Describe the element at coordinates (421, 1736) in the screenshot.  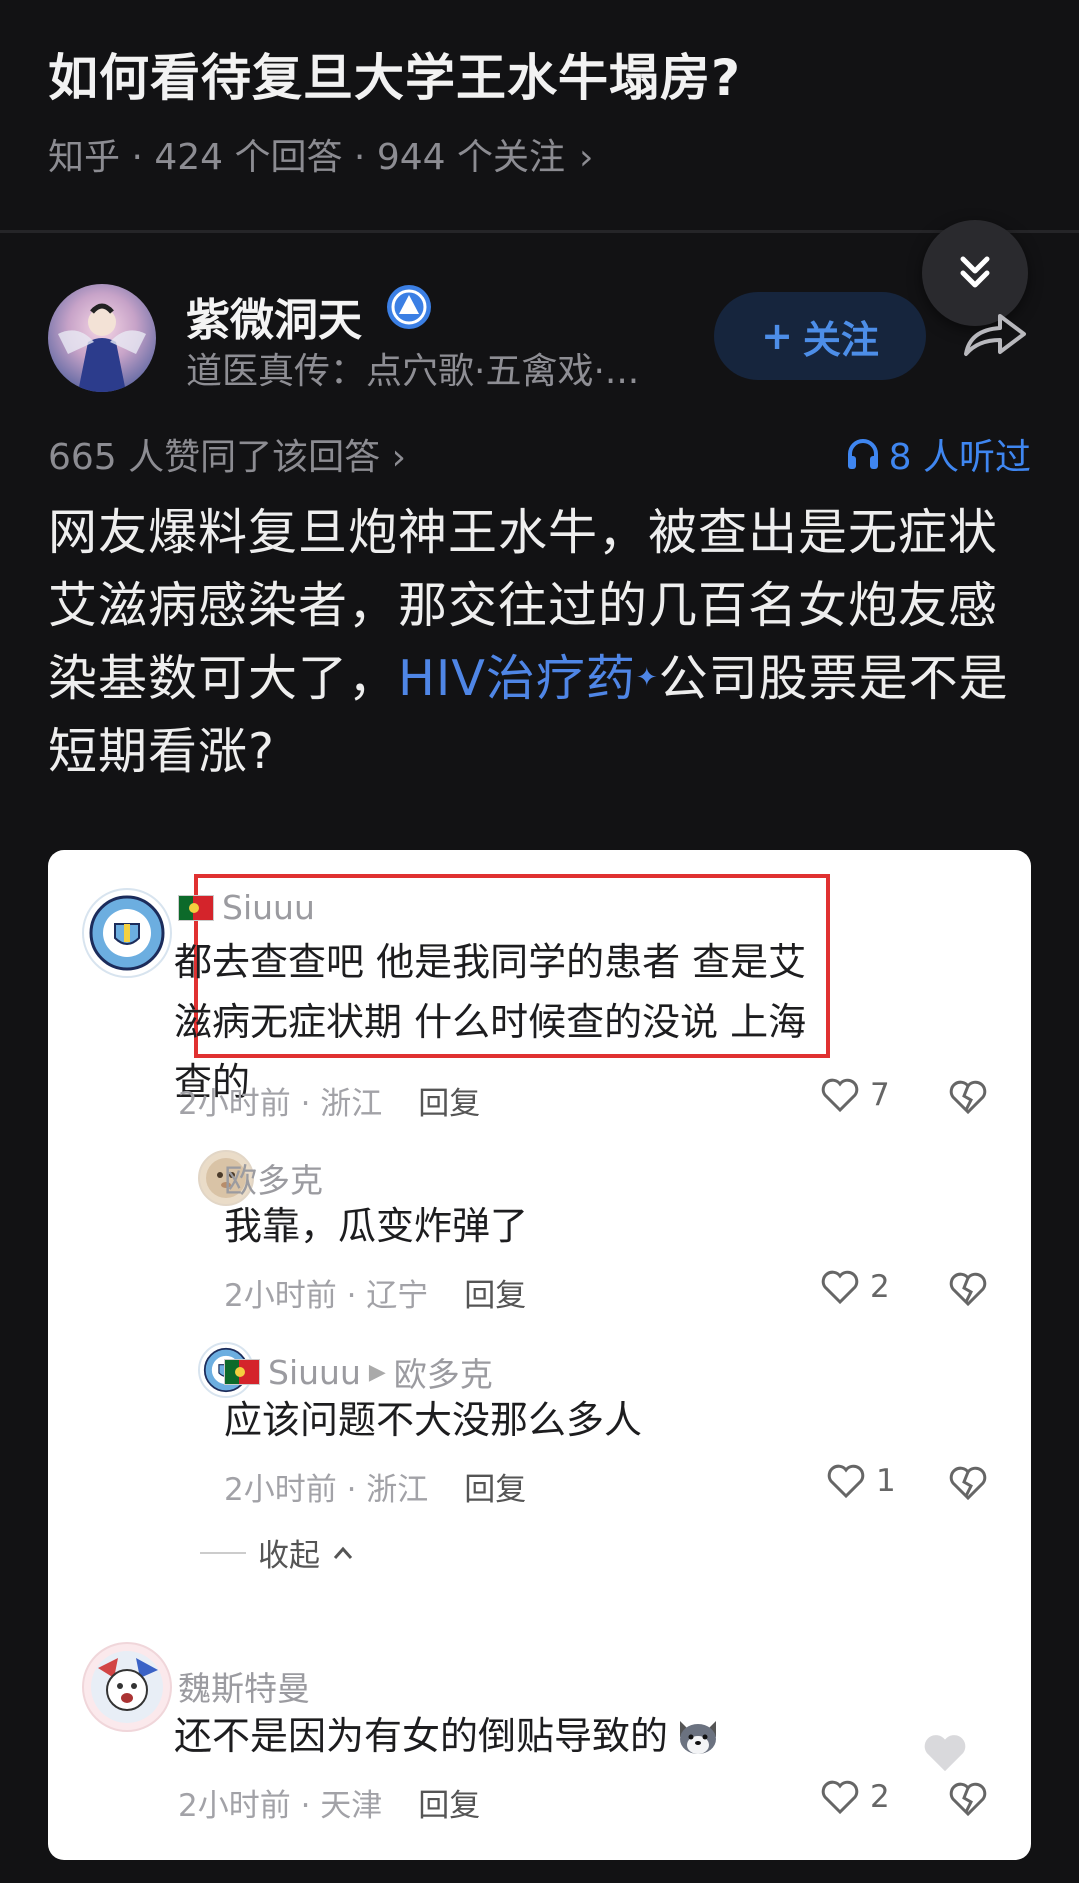
I see `comment-body: 还不是因为有女的倒贴导致的` at that location.